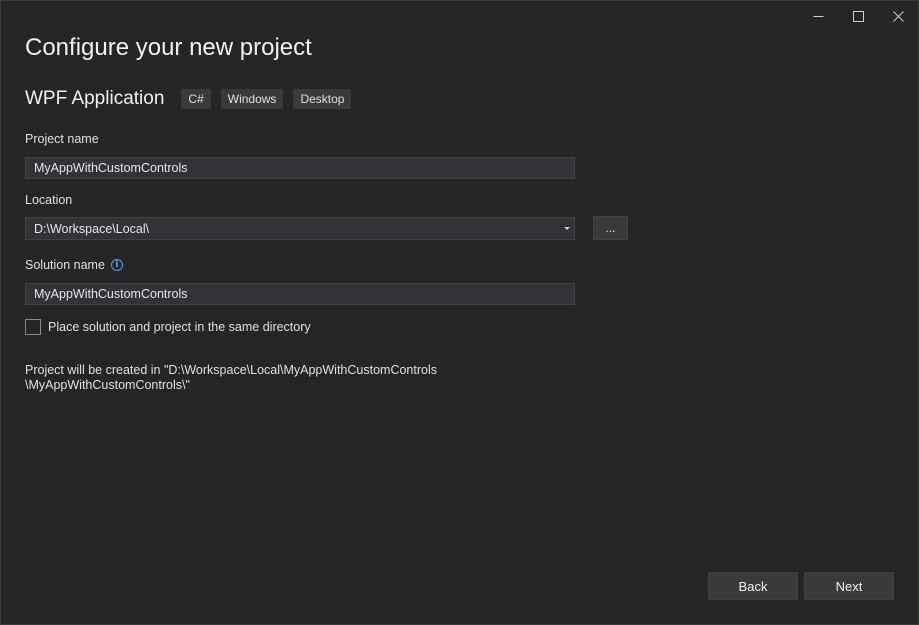 Image resolution: width=919 pixels, height=625 pixels. I want to click on maximize-icon, so click(858, 16).